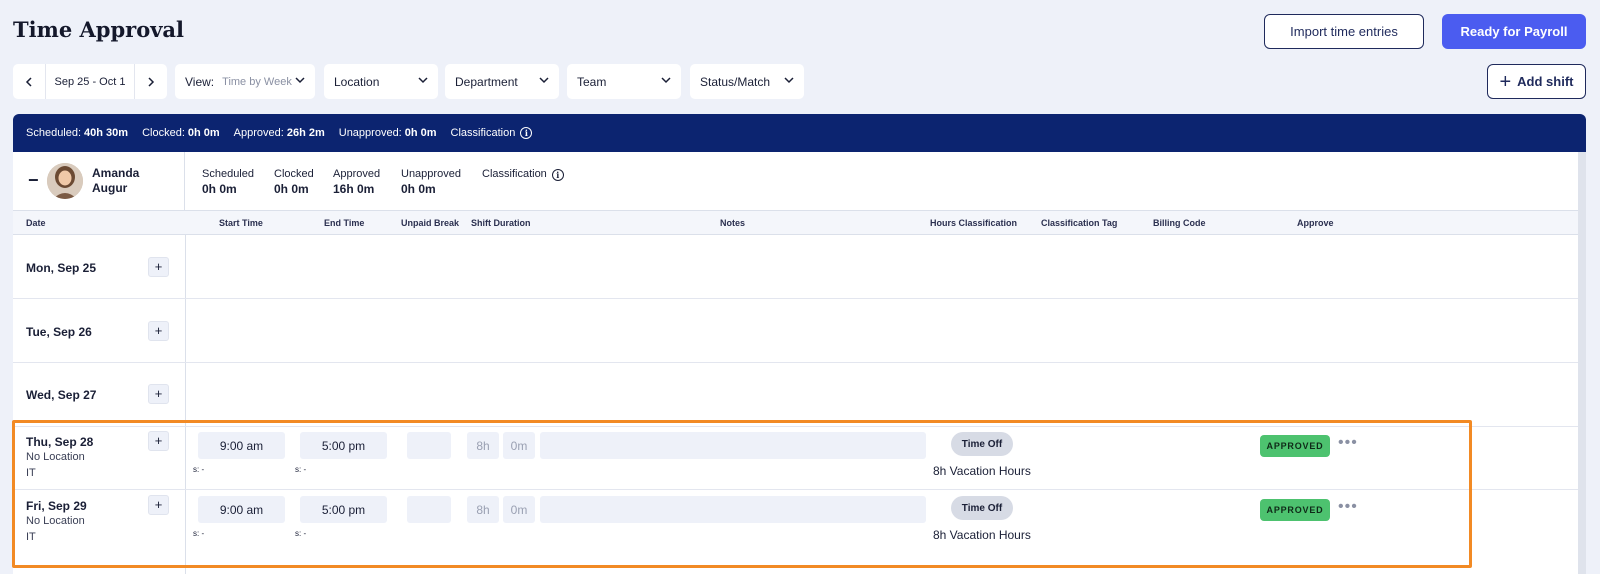 The width and height of the screenshot is (1600, 574). I want to click on col-date: Date, so click(36, 223).